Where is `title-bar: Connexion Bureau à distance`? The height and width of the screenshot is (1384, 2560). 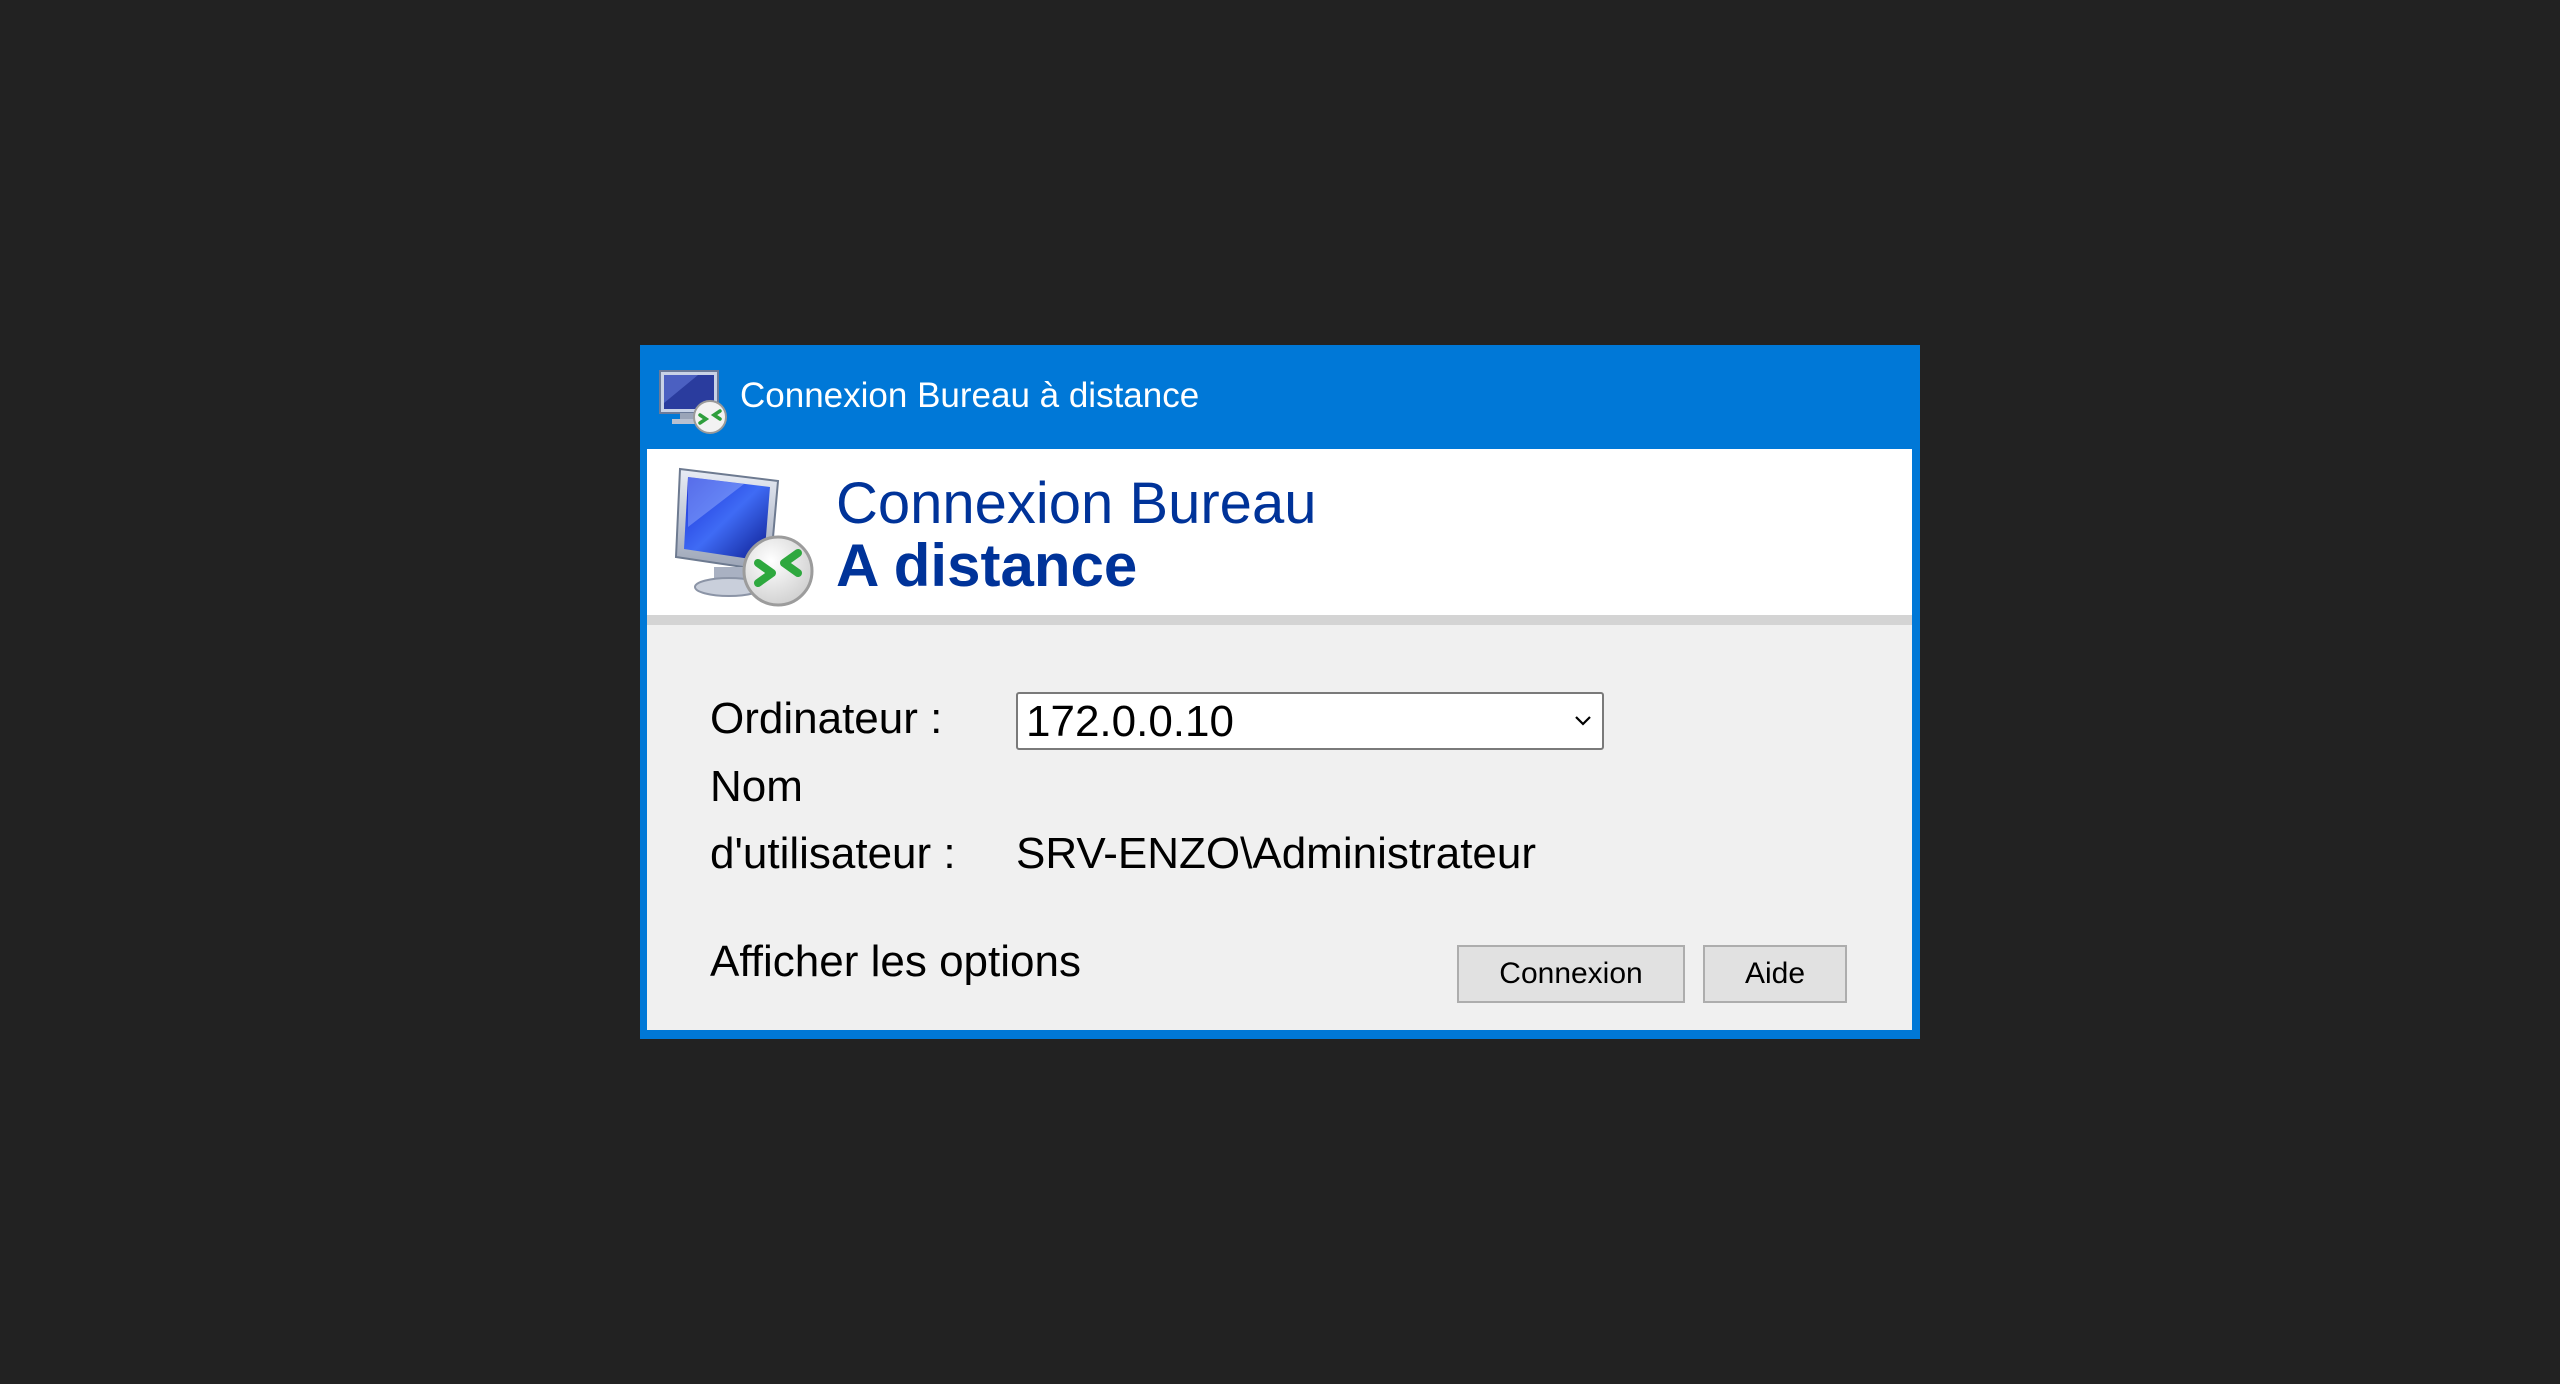 title-bar: Connexion Bureau à distance is located at coordinates (1280, 397).